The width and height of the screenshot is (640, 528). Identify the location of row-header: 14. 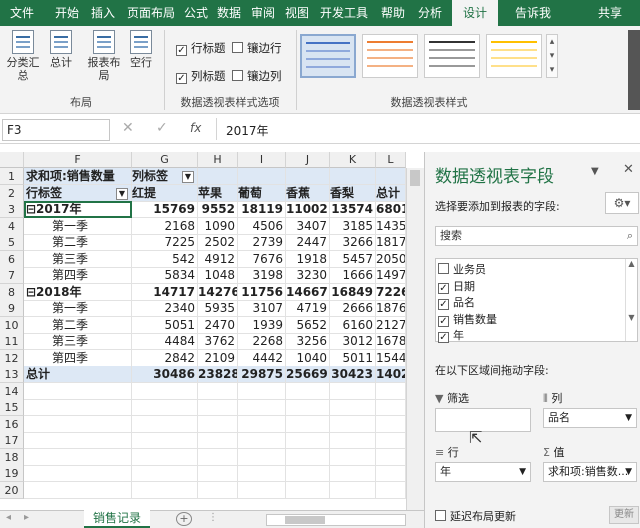
(12, 391).